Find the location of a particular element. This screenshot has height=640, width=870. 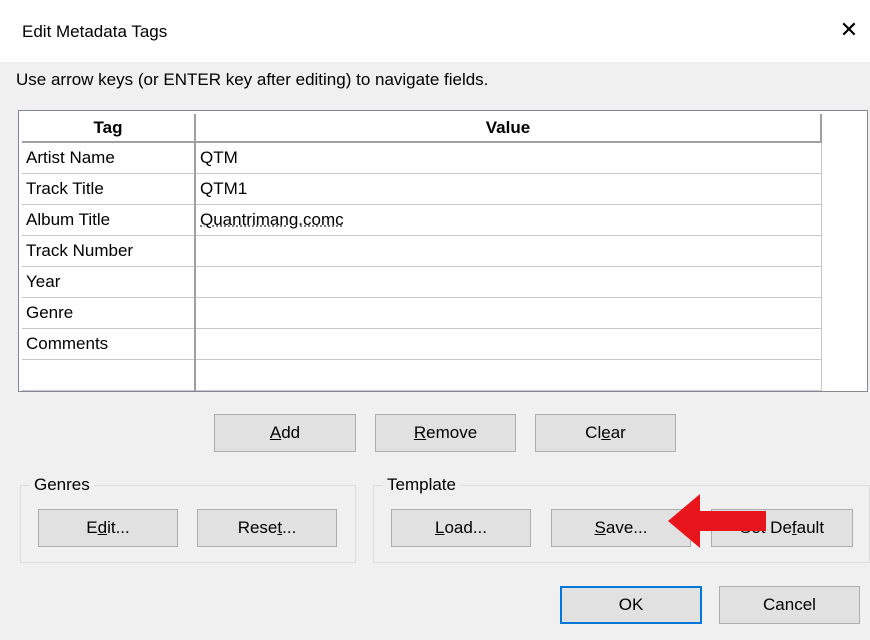

genres-group-label: Genres is located at coordinates (62, 485).